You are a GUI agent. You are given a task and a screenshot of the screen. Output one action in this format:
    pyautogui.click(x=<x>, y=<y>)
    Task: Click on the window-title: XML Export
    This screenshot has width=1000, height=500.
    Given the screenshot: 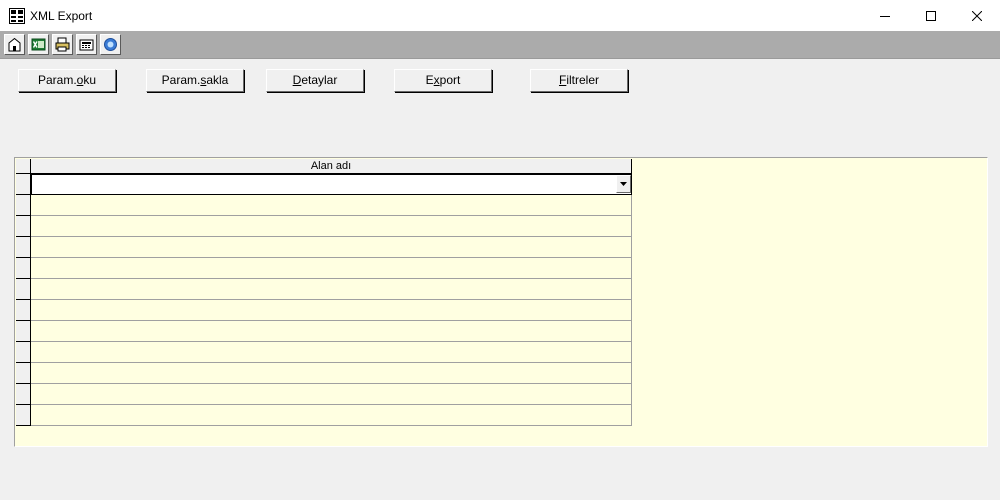 What is the action you would take?
    pyautogui.click(x=61, y=16)
    